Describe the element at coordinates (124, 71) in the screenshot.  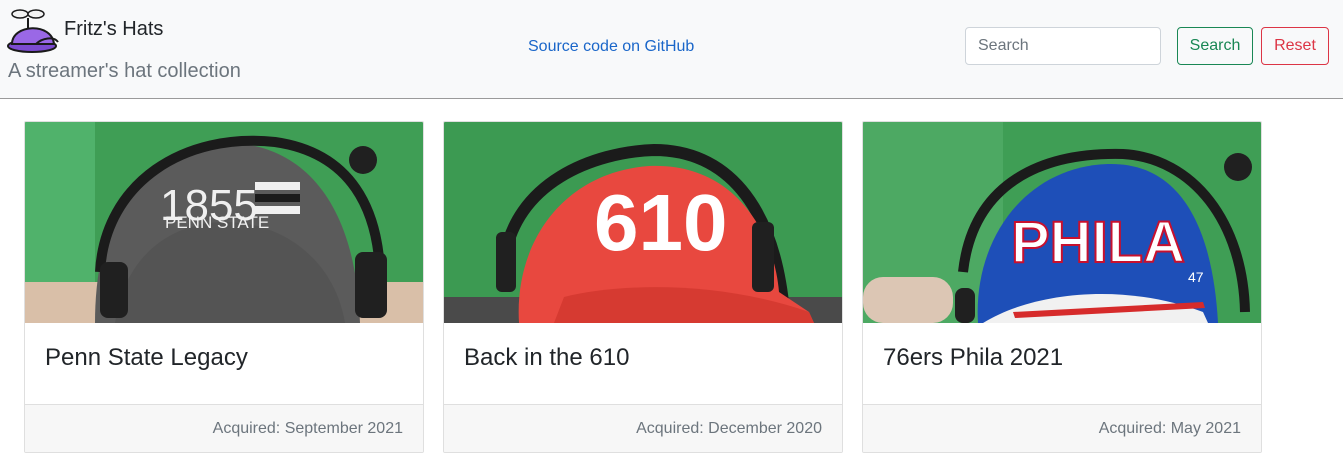
I see `brand-subtitle: A streamer's hat collection` at that location.